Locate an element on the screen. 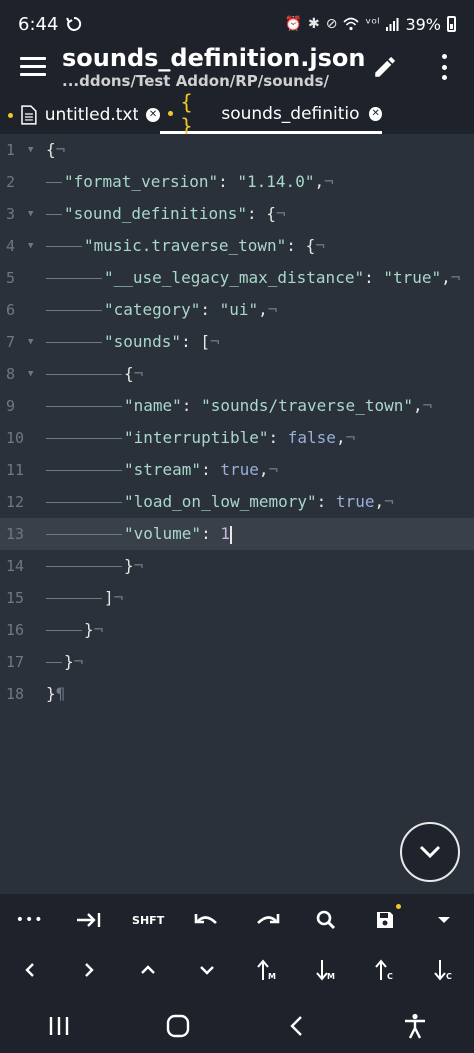 The image size is (474, 1053). more-symbols-button: ••• is located at coordinates (29, 920).